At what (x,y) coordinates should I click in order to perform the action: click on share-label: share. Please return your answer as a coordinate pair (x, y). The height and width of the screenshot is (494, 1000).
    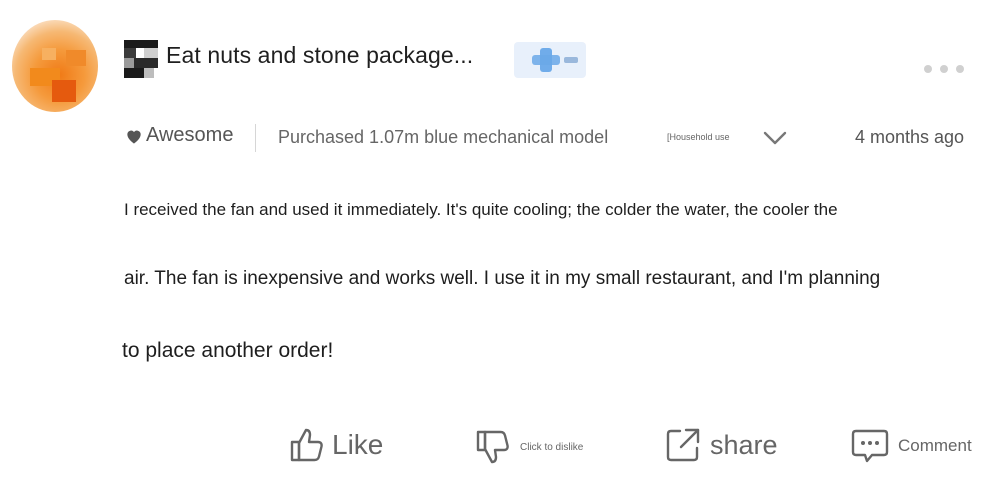
    Looking at the image, I should click on (744, 444).